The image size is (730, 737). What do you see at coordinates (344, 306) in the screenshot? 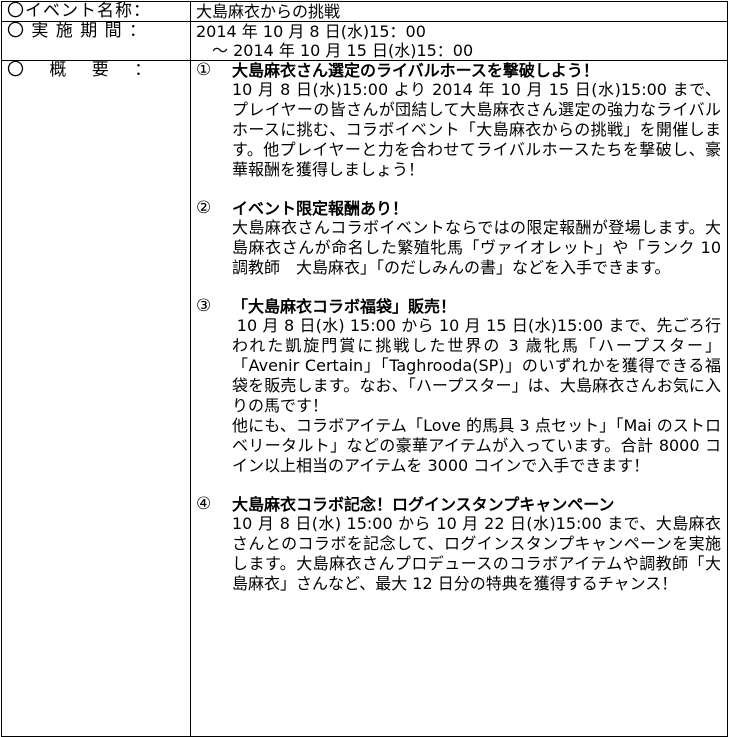
I see `section-title: 「大島麻衣コラボ福袋」販売！` at bounding box center [344, 306].